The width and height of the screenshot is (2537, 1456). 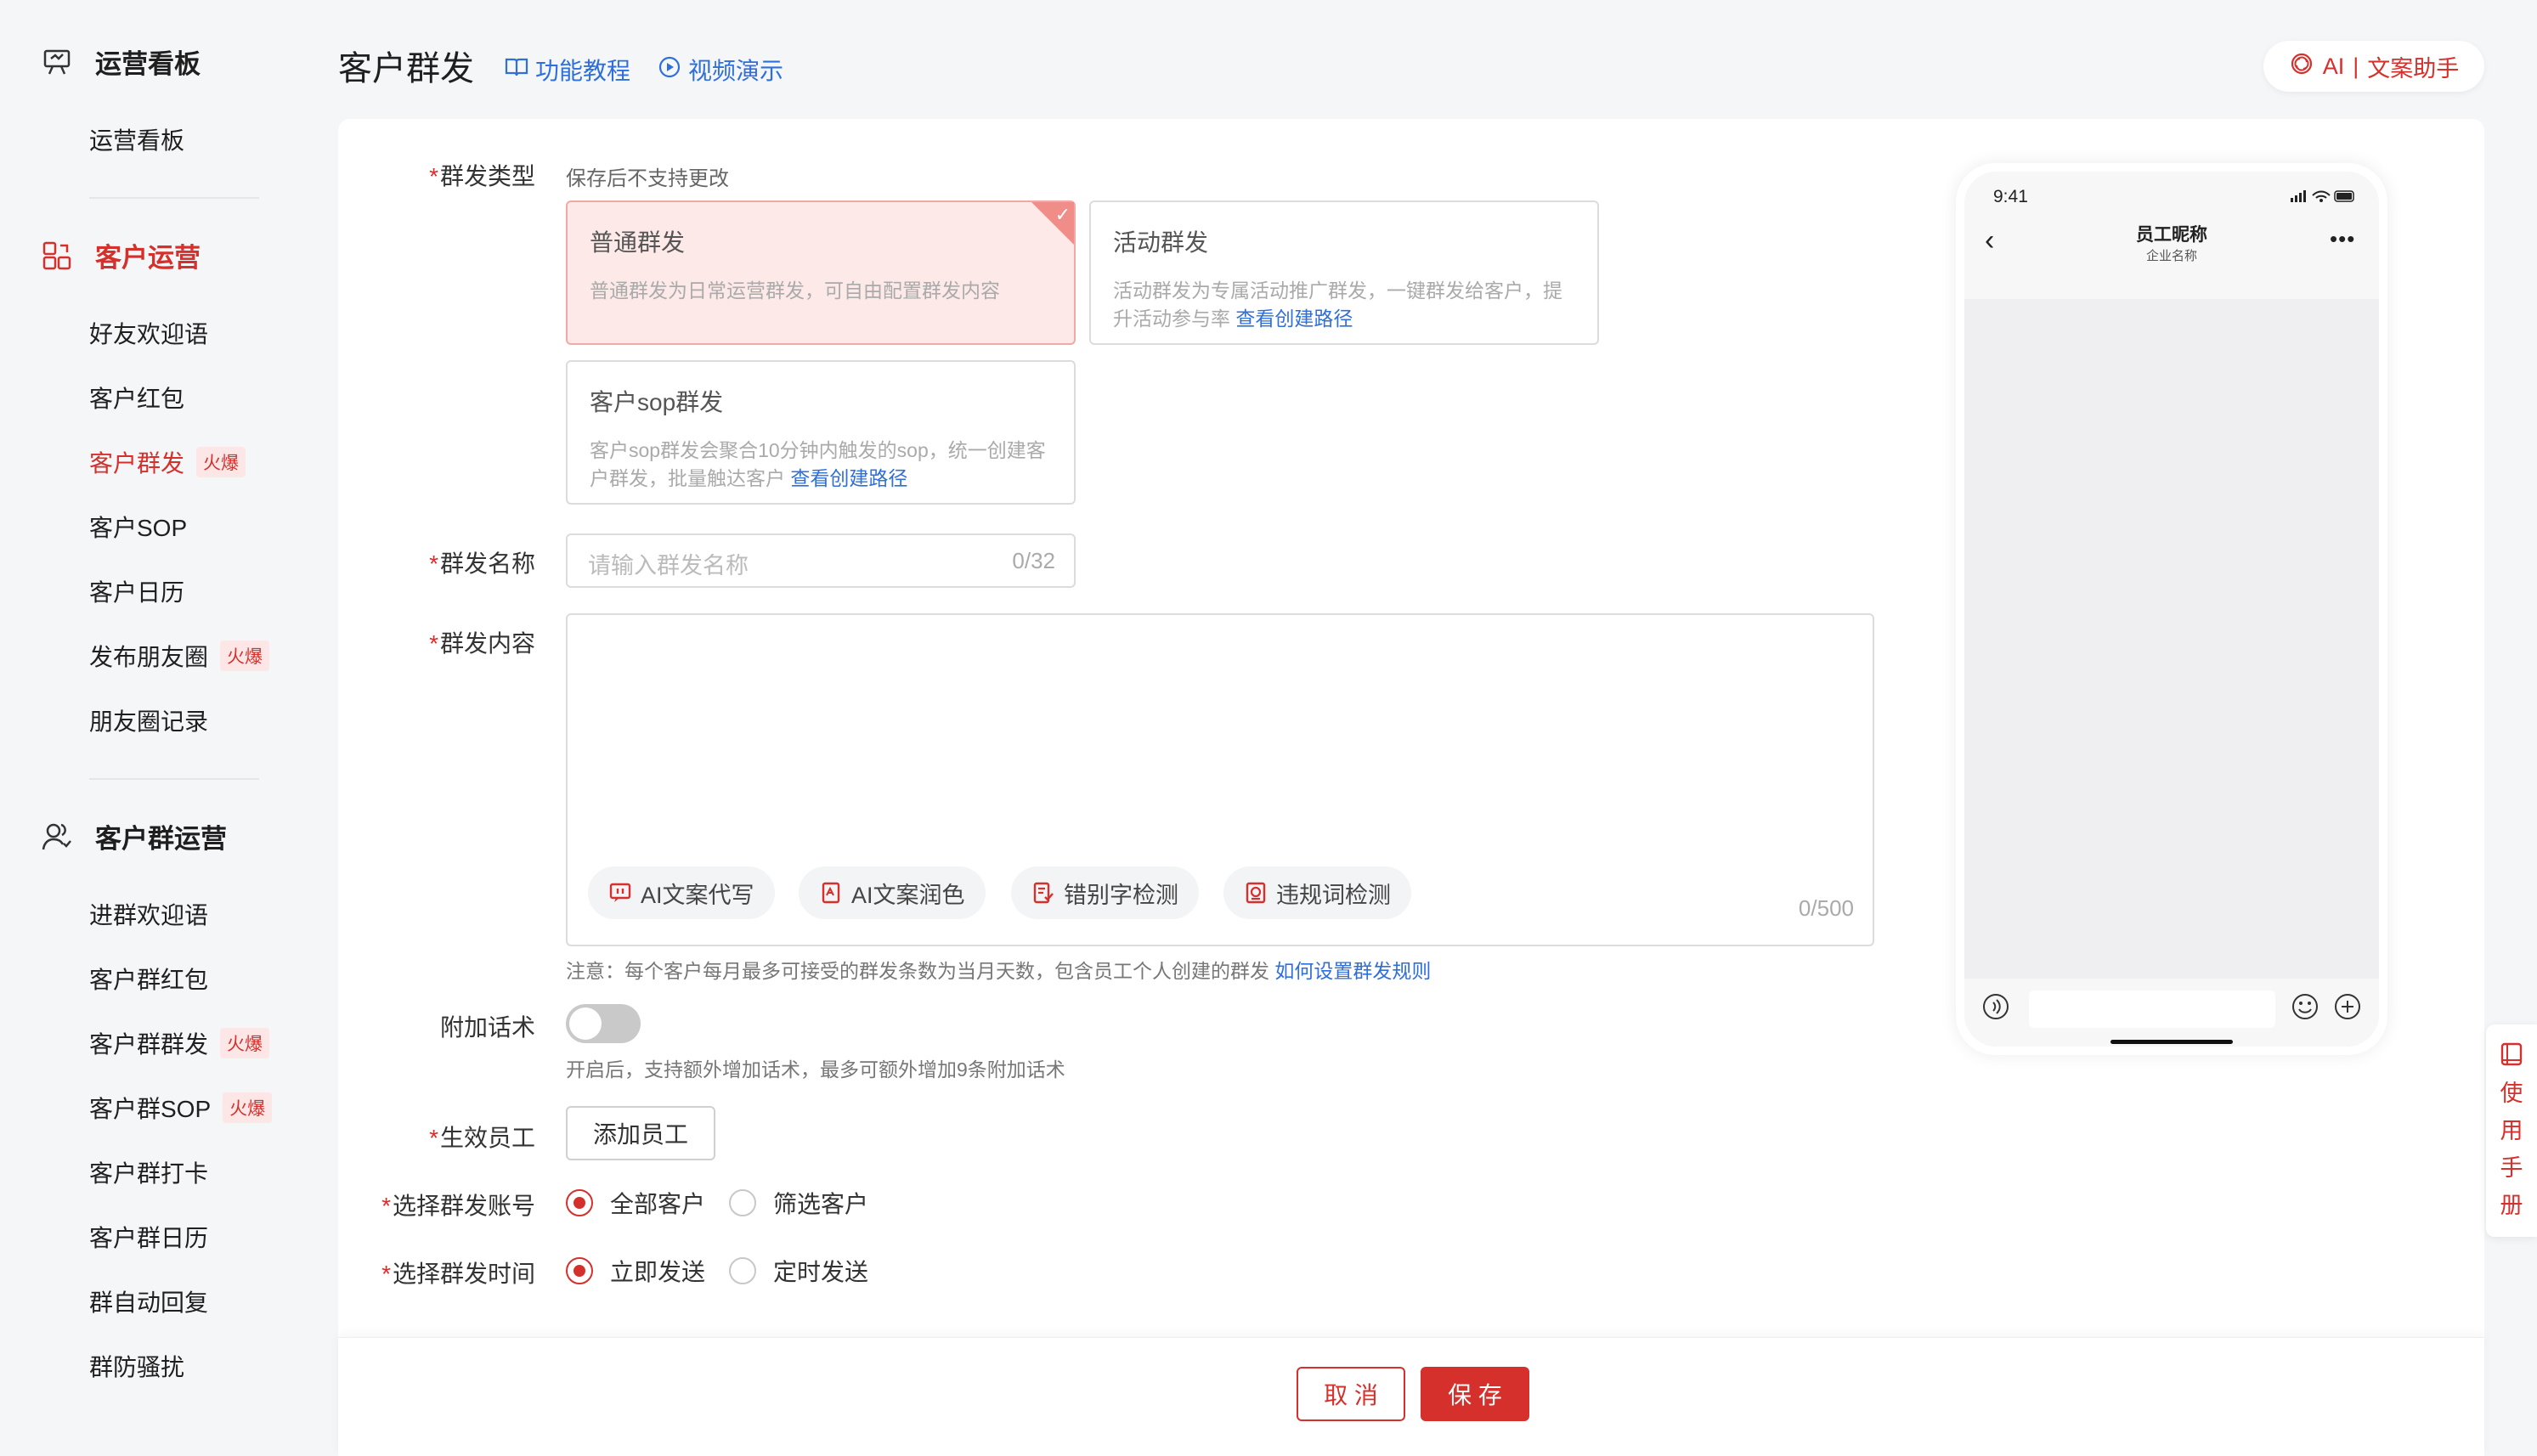 I want to click on sidebar-item-group-calendar: 客户群日历, so click(x=148, y=1237).